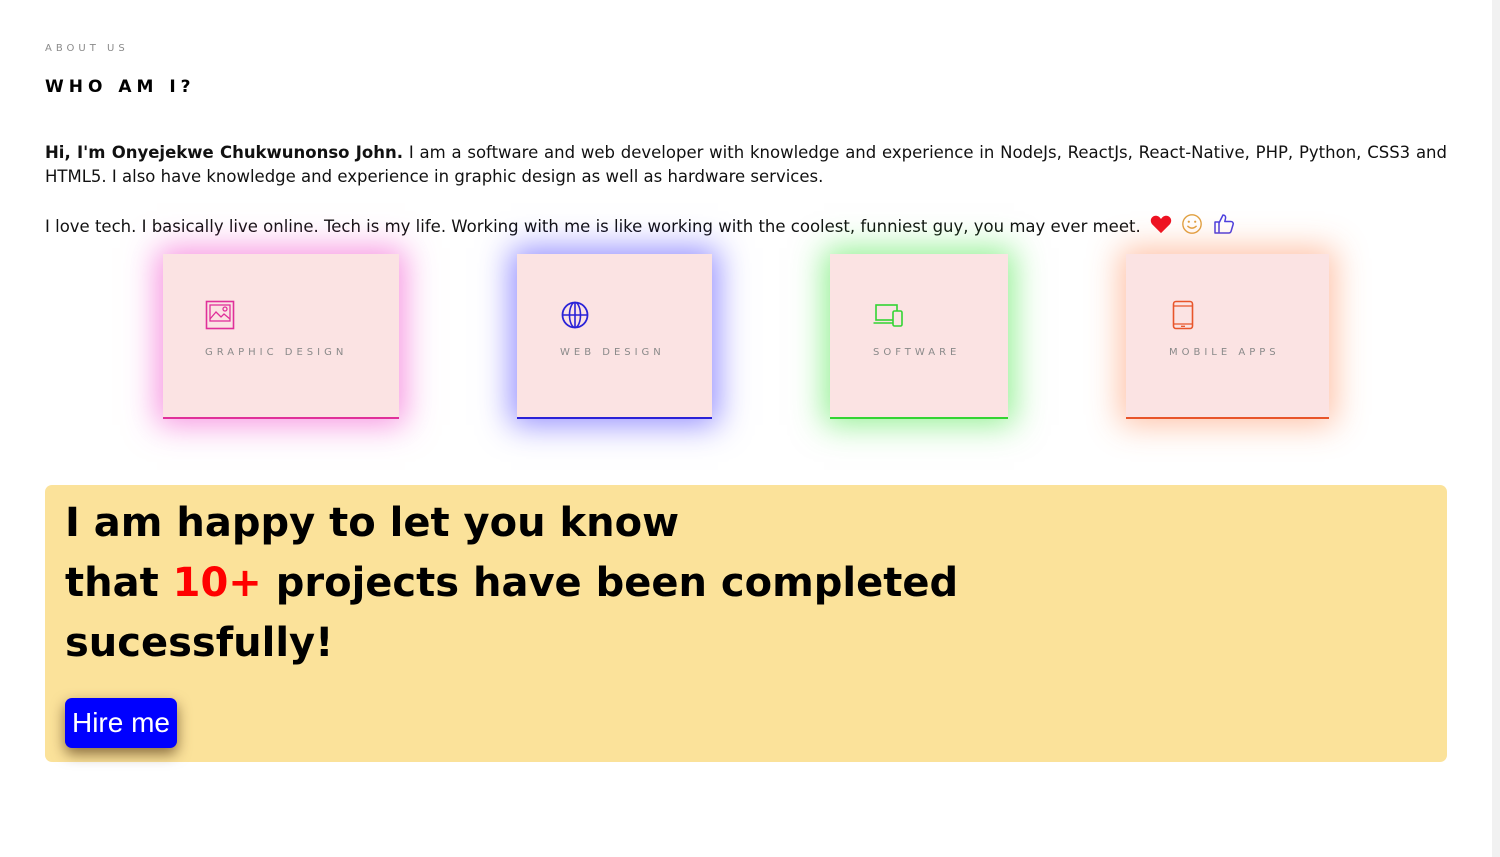 The image size is (1500, 857). Describe the element at coordinates (1186, 315) in the screenshot. I see `tablet-icon` at that location.